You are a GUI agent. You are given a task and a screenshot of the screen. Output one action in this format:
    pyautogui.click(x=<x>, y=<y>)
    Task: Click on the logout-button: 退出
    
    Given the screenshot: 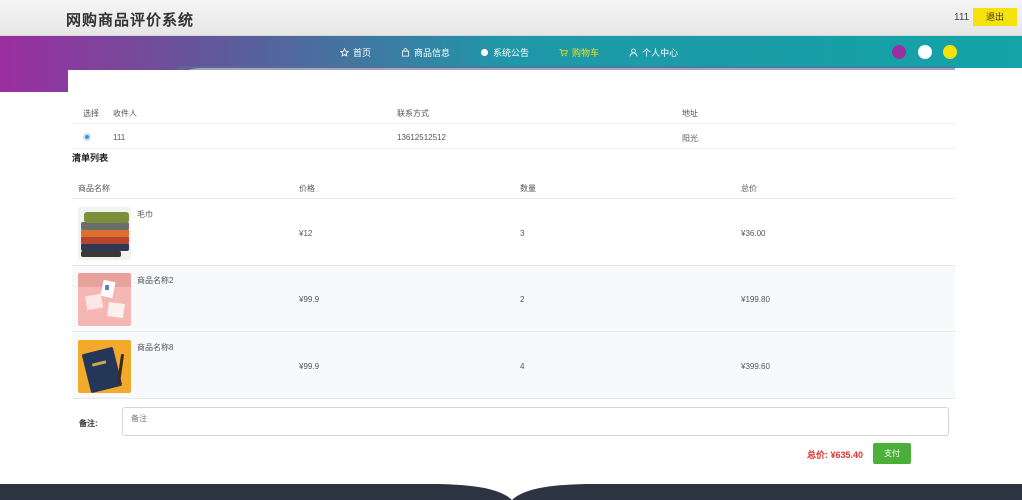 What is the action you would take?
    pyautogui.click(x=995, y=17)
    